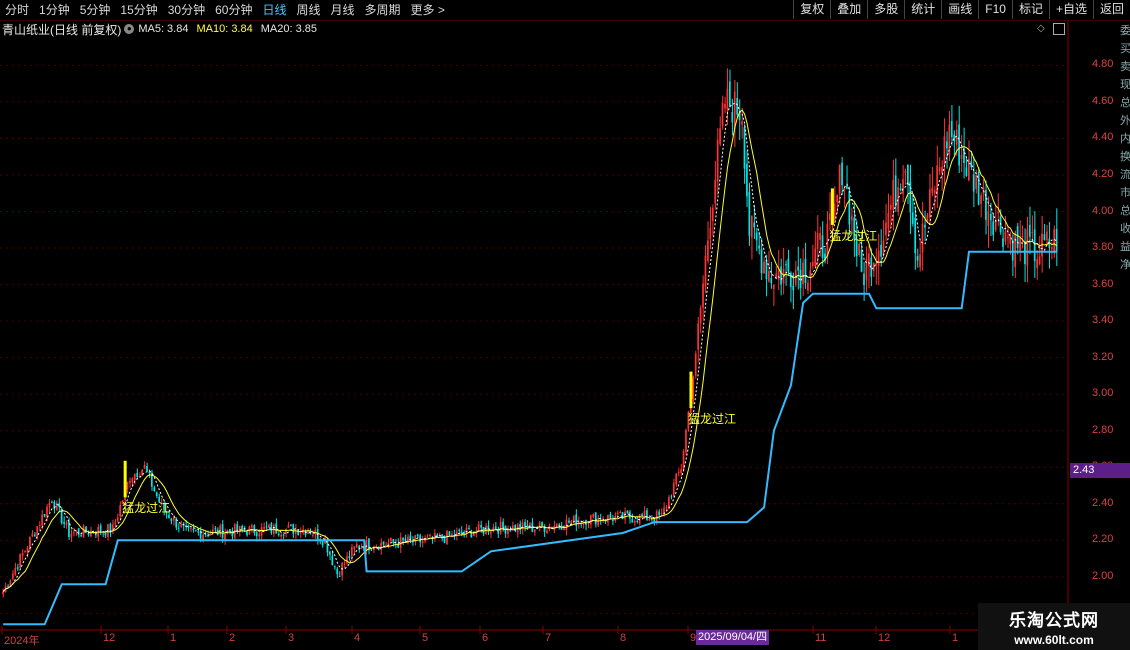 The height and width of the screenshot is (650, 1130). Describe the element at coordinates (54, 10) in the screenshot. I see `period-tab-1: 1分钟` at that location.